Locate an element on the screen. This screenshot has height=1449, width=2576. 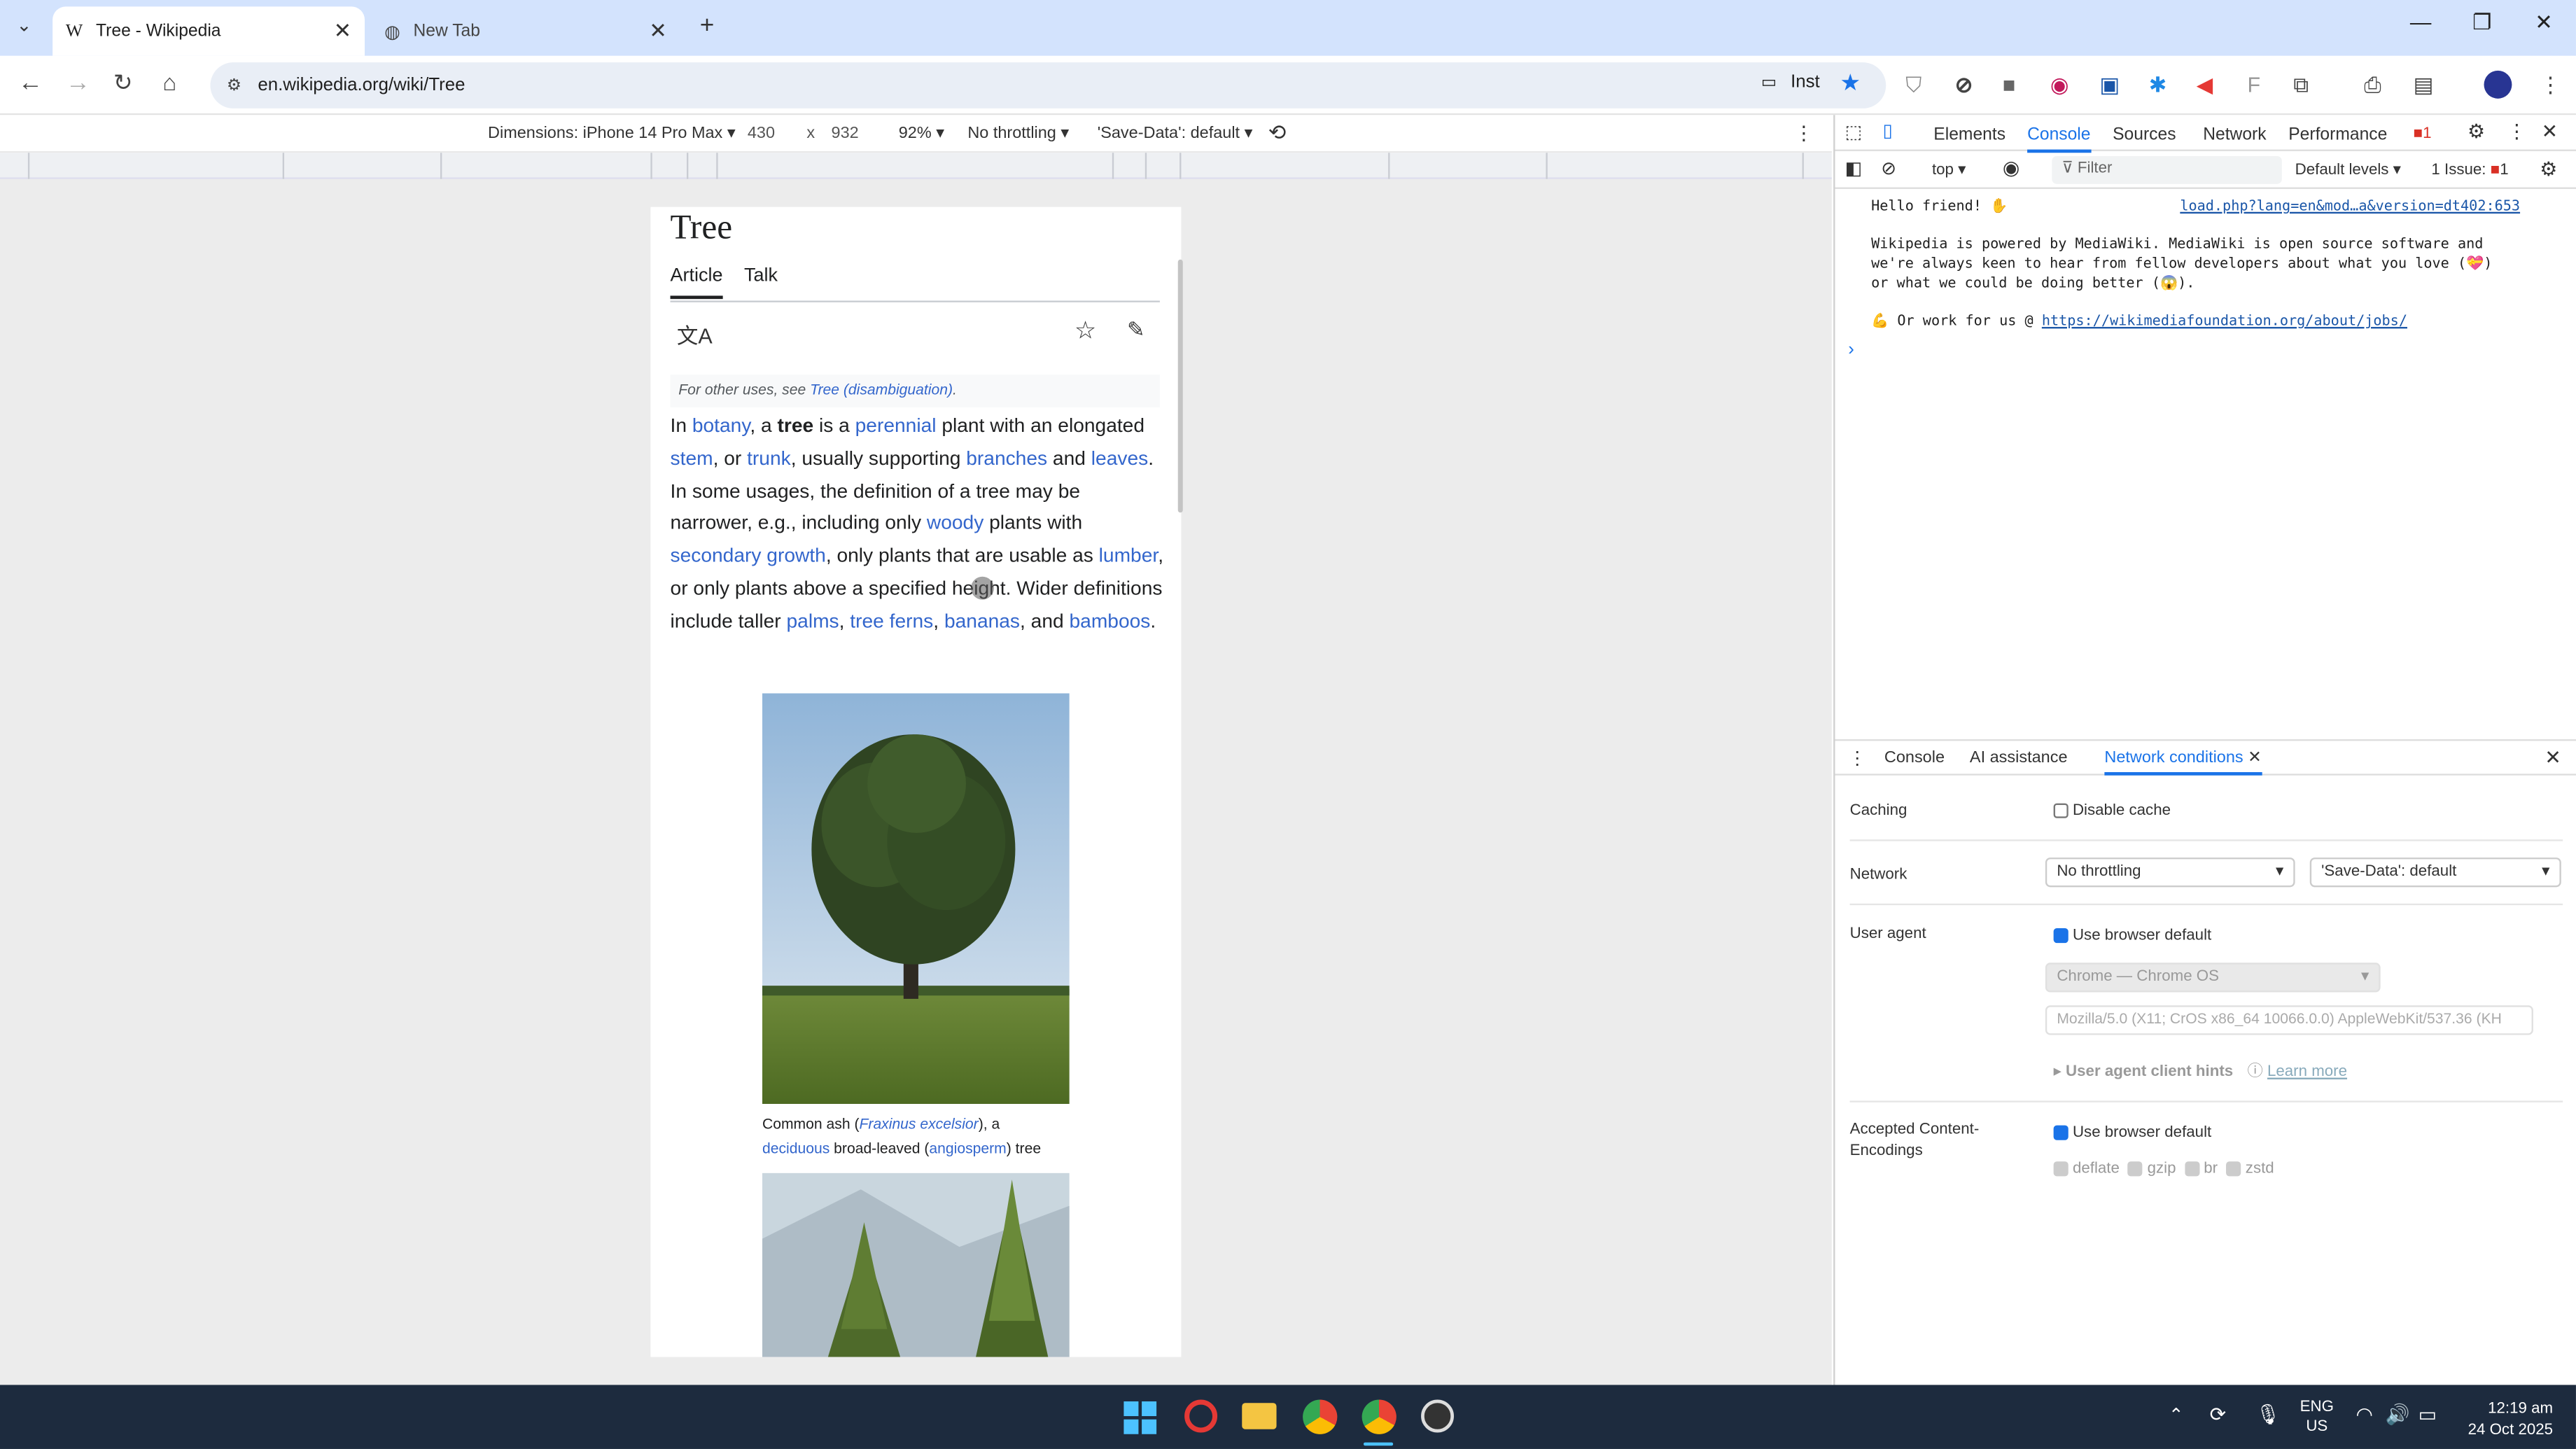
media-player-icon is located at coordinates (1438, 1416).